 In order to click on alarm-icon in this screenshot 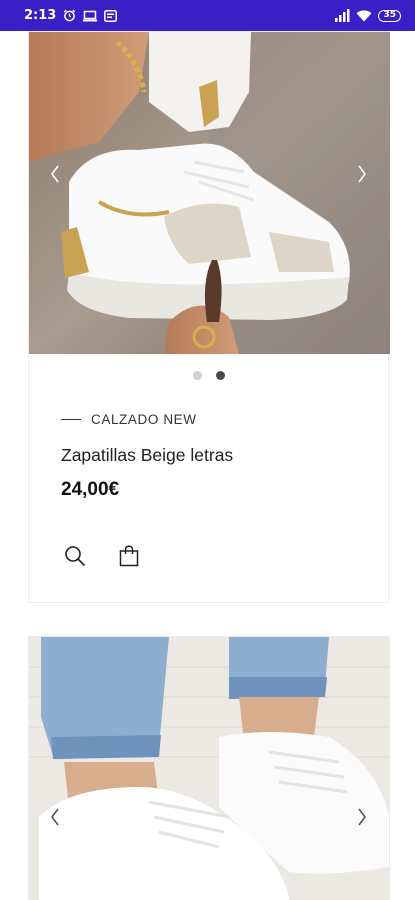, I will do `click(69, 15)`.